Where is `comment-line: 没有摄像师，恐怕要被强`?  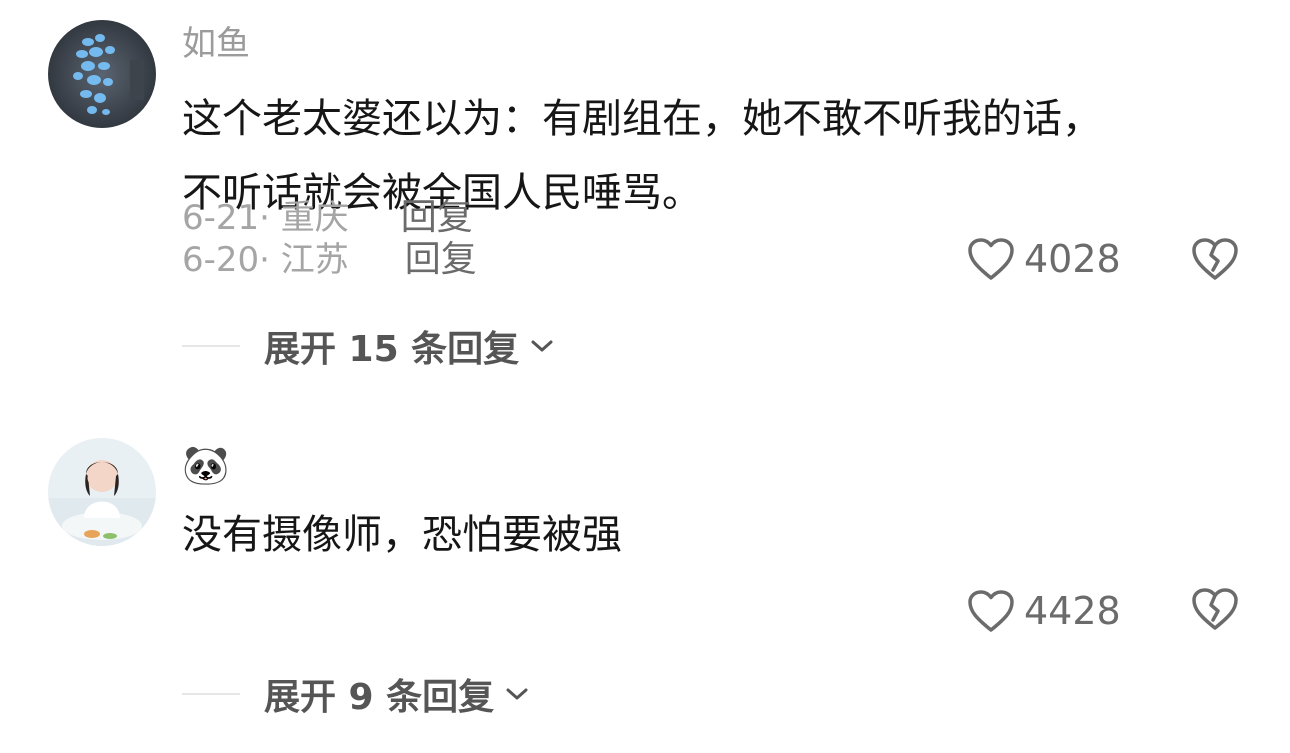 comment-line: 没有摄像师，恐怕要被强 is located at coordinates (402, 535).